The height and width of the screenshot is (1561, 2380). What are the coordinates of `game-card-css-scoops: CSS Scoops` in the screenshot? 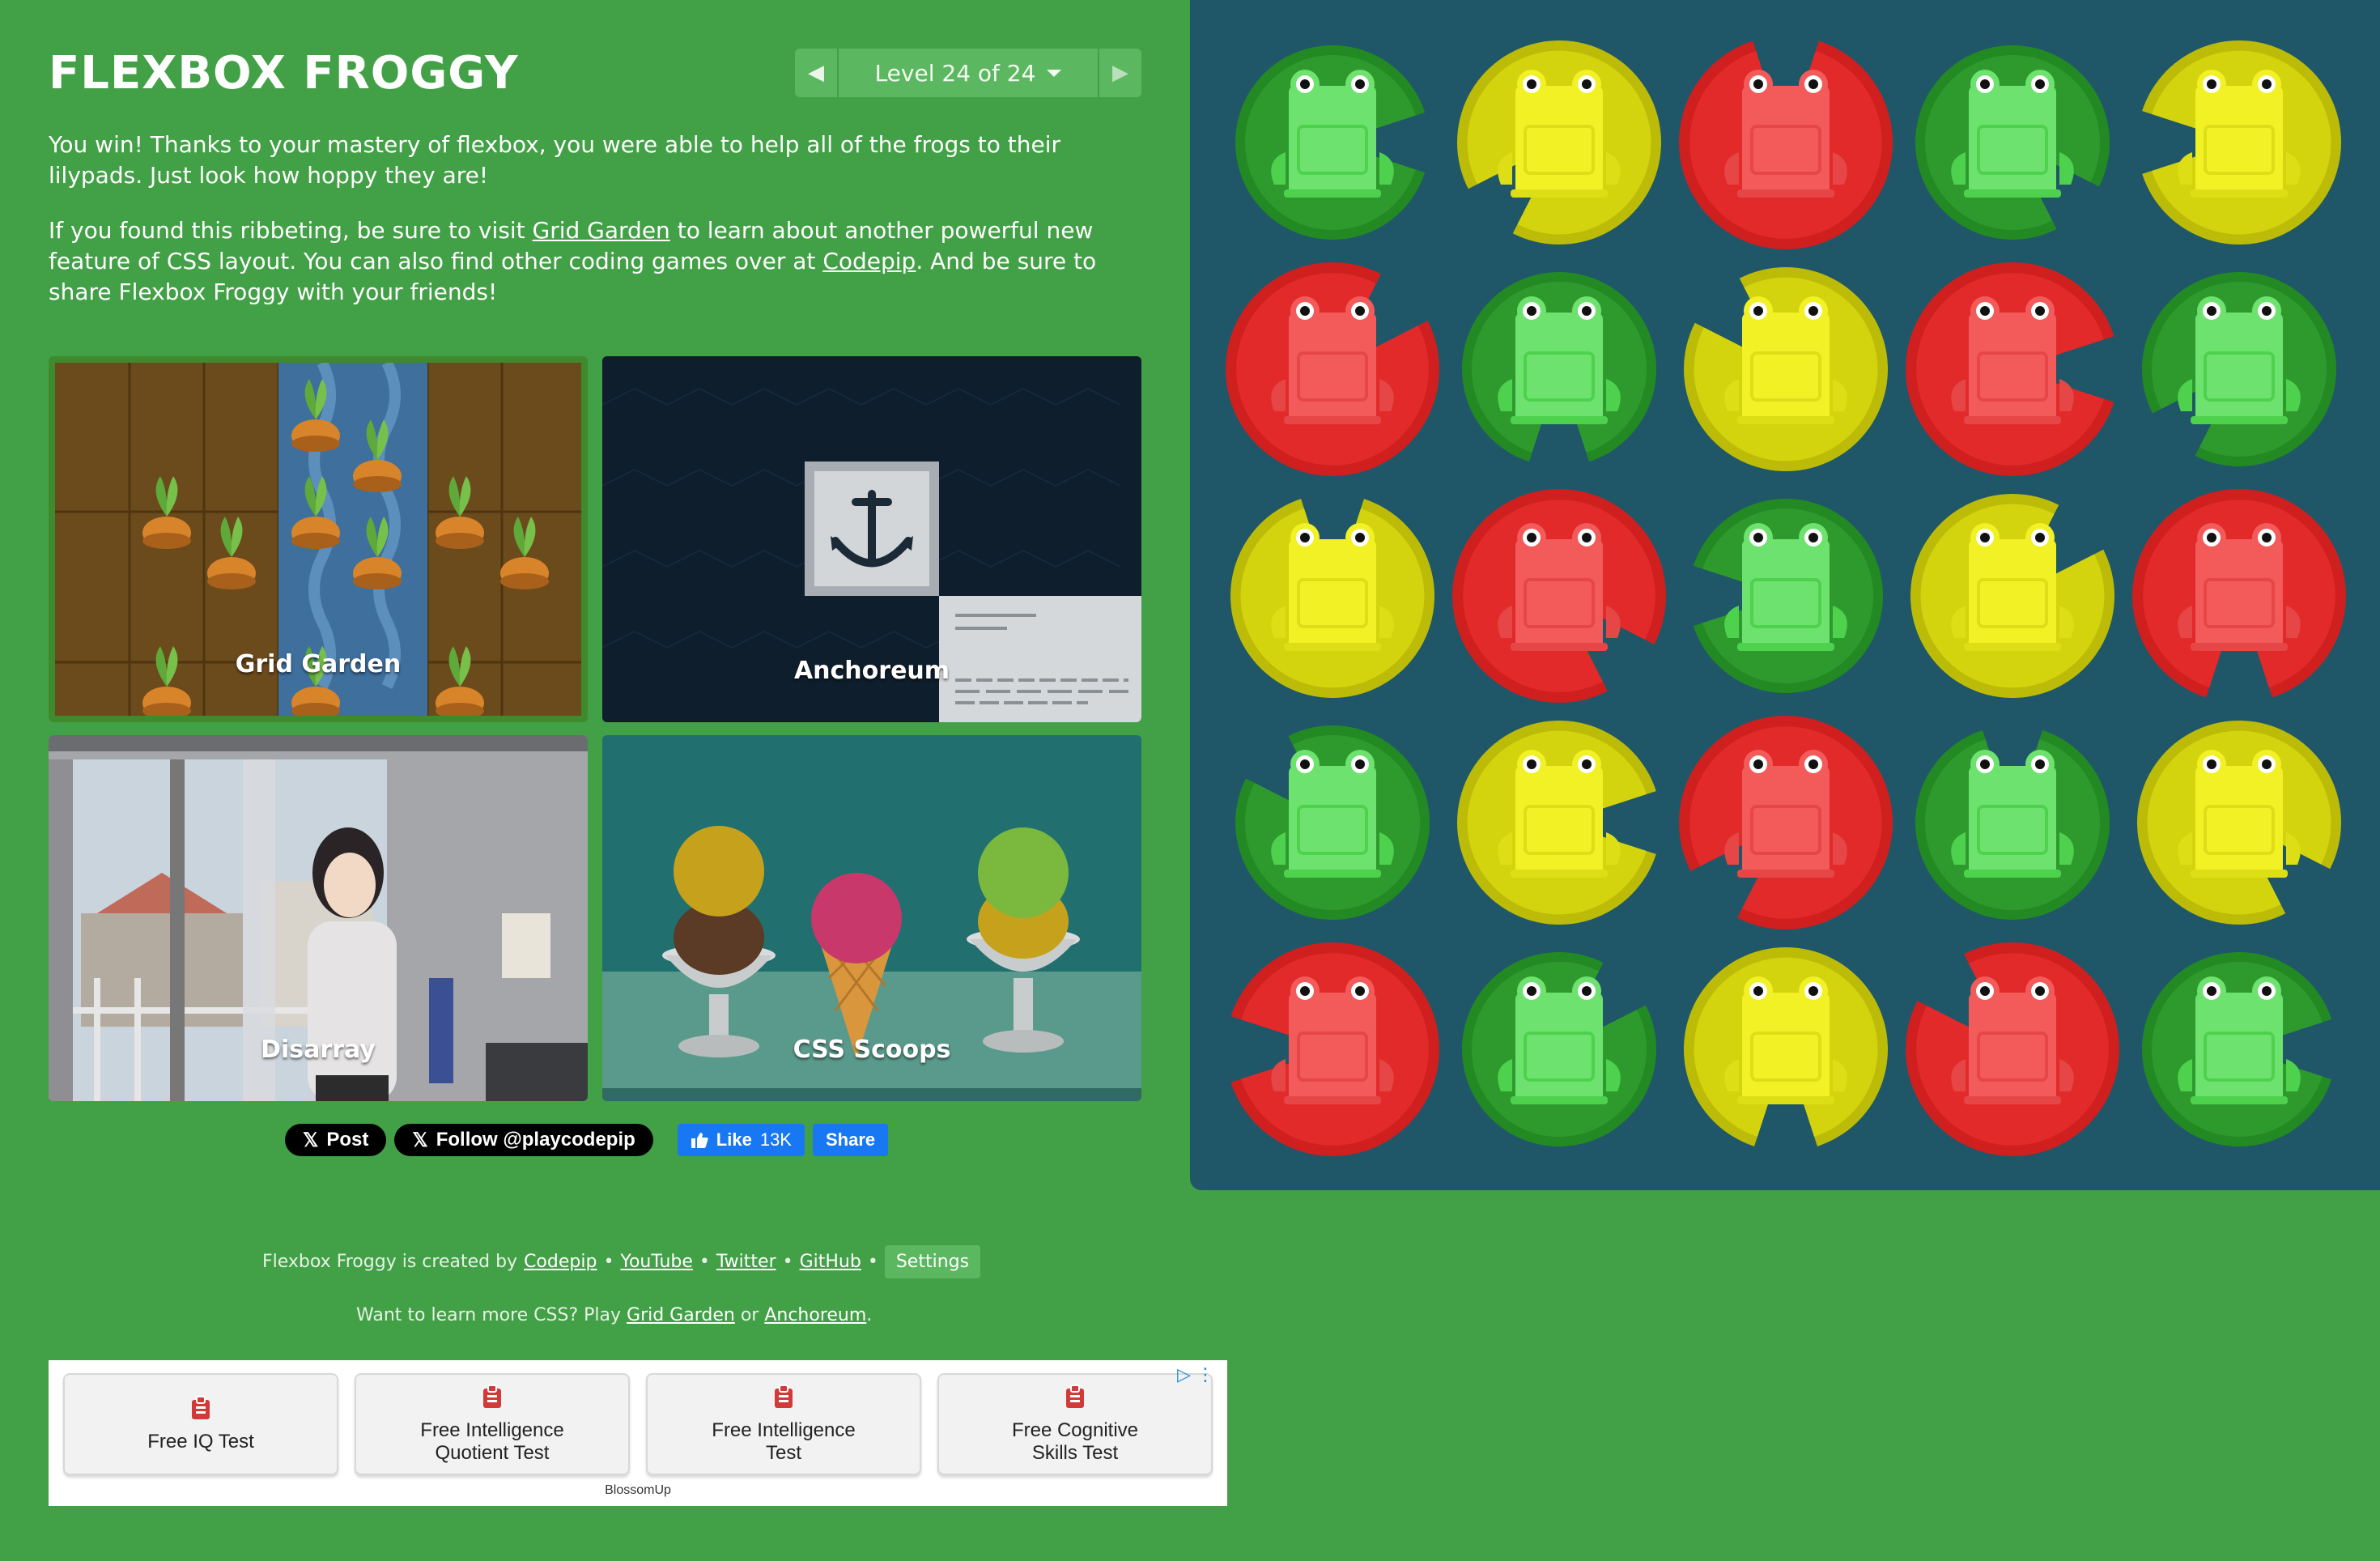 It's located at (871, 918).